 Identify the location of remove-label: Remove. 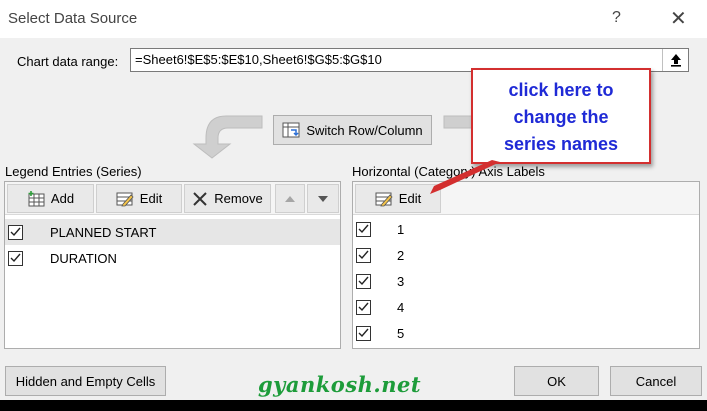
(238, 198).